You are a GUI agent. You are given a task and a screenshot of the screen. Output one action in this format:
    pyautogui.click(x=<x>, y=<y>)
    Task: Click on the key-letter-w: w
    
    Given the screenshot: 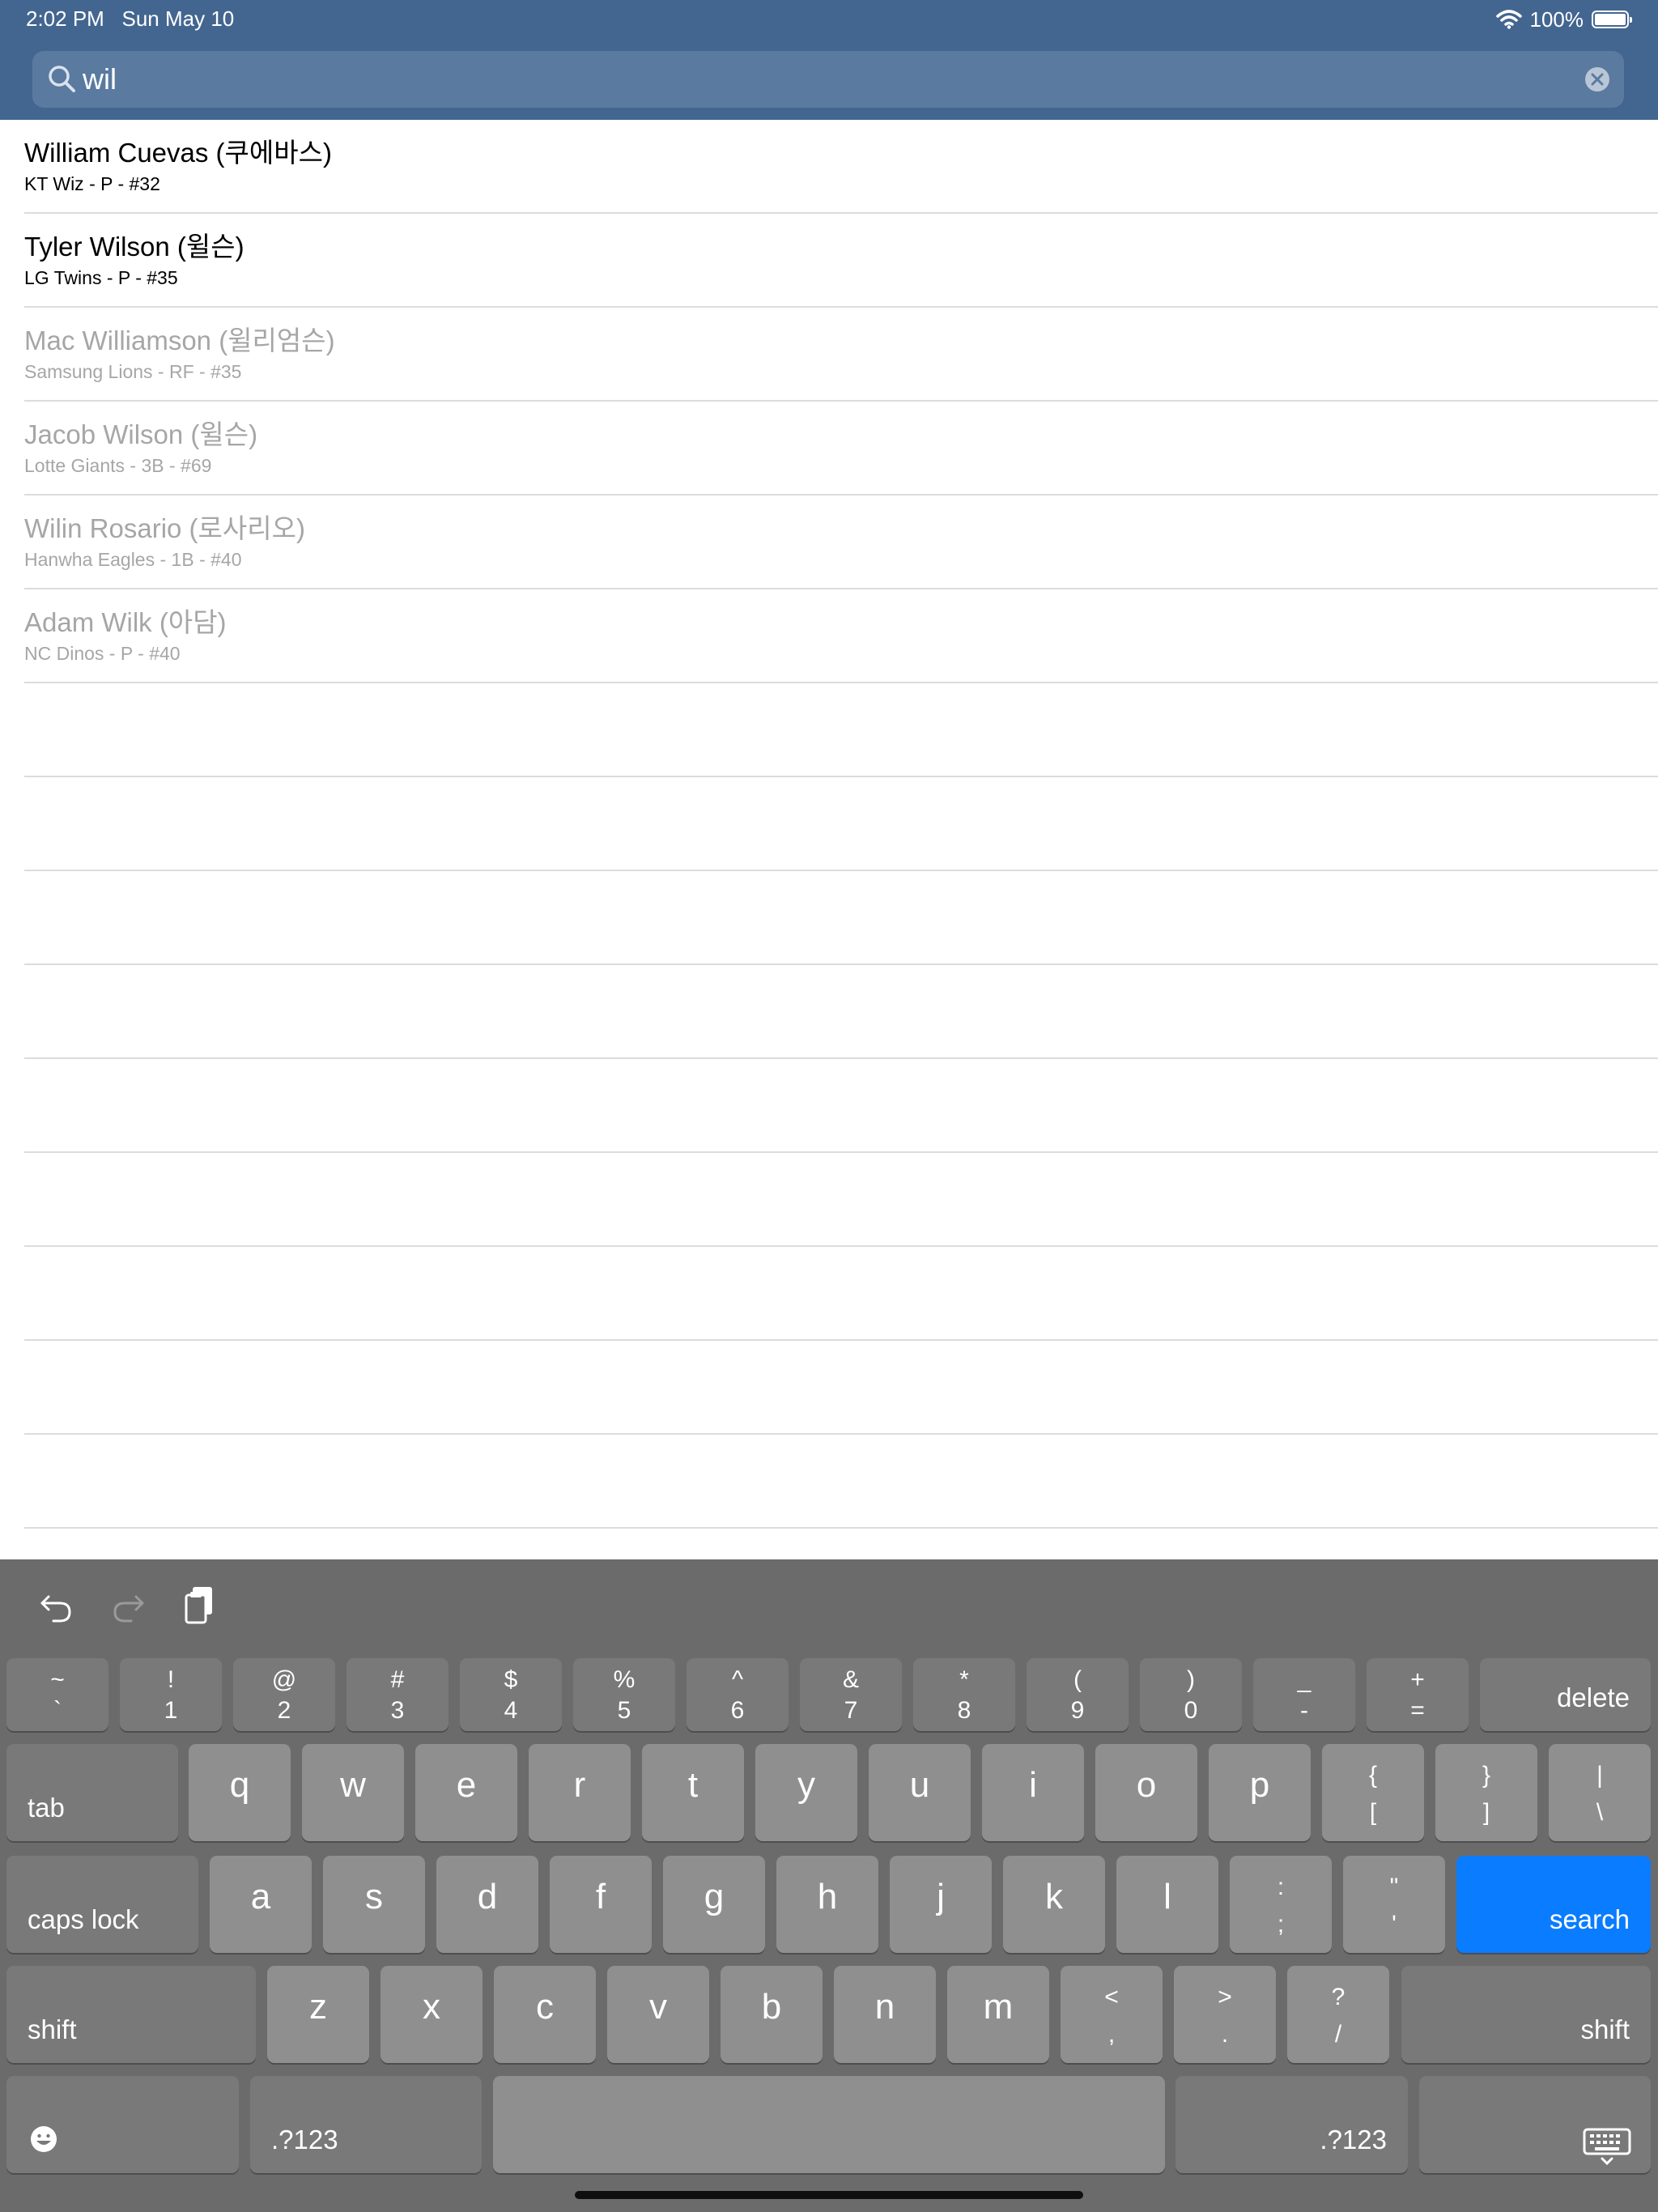 What is the action you would take?
    pyautogui.click(x=353, y=1793)
    